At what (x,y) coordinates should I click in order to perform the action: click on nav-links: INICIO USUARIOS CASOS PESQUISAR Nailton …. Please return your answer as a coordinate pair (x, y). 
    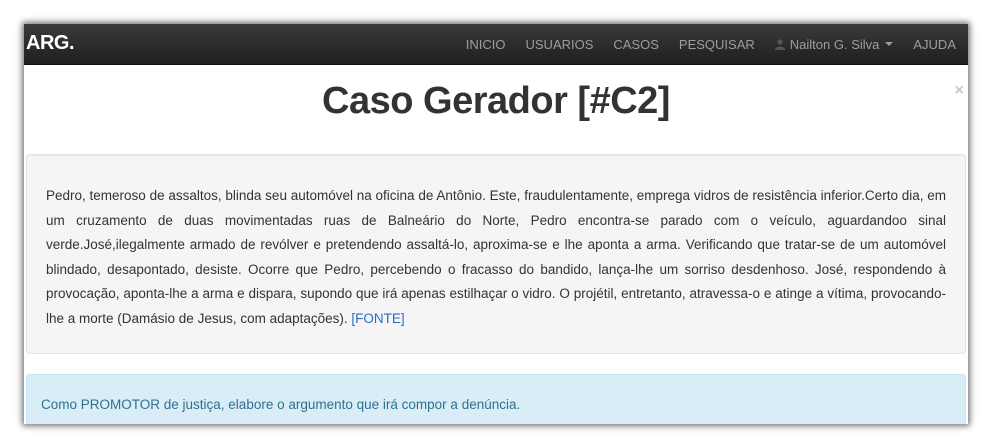
    Looking at the image, I should click on (701, 44).